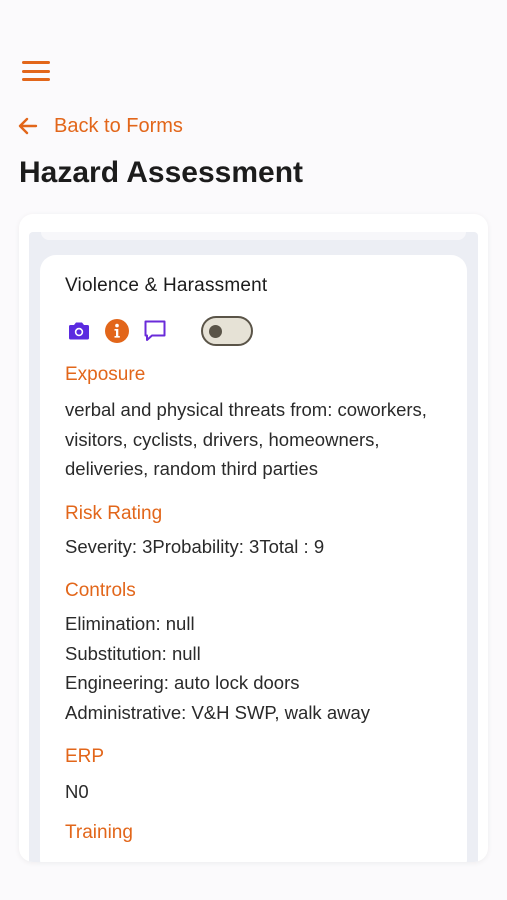  What do you see at coordinates (28, 126) in the screenshot?
I see `arrow-left-icon` at bounding box center [28, 126].